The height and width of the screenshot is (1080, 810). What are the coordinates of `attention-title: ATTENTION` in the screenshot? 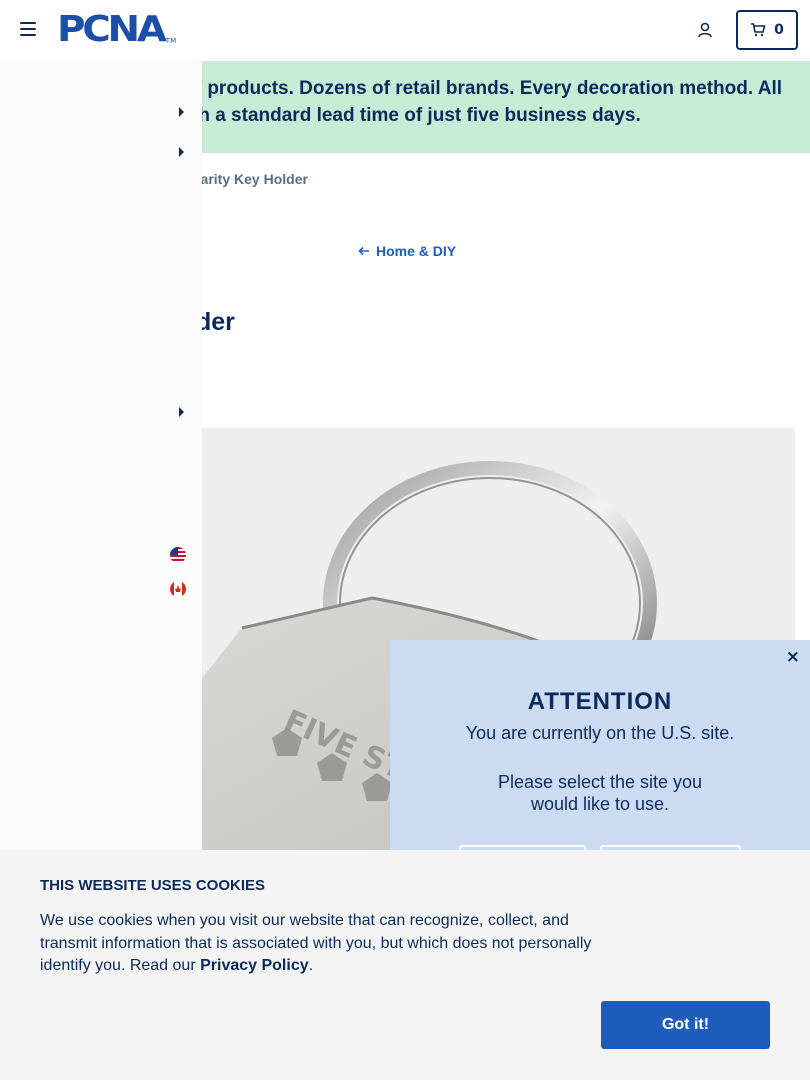 It's located at (600, 701).